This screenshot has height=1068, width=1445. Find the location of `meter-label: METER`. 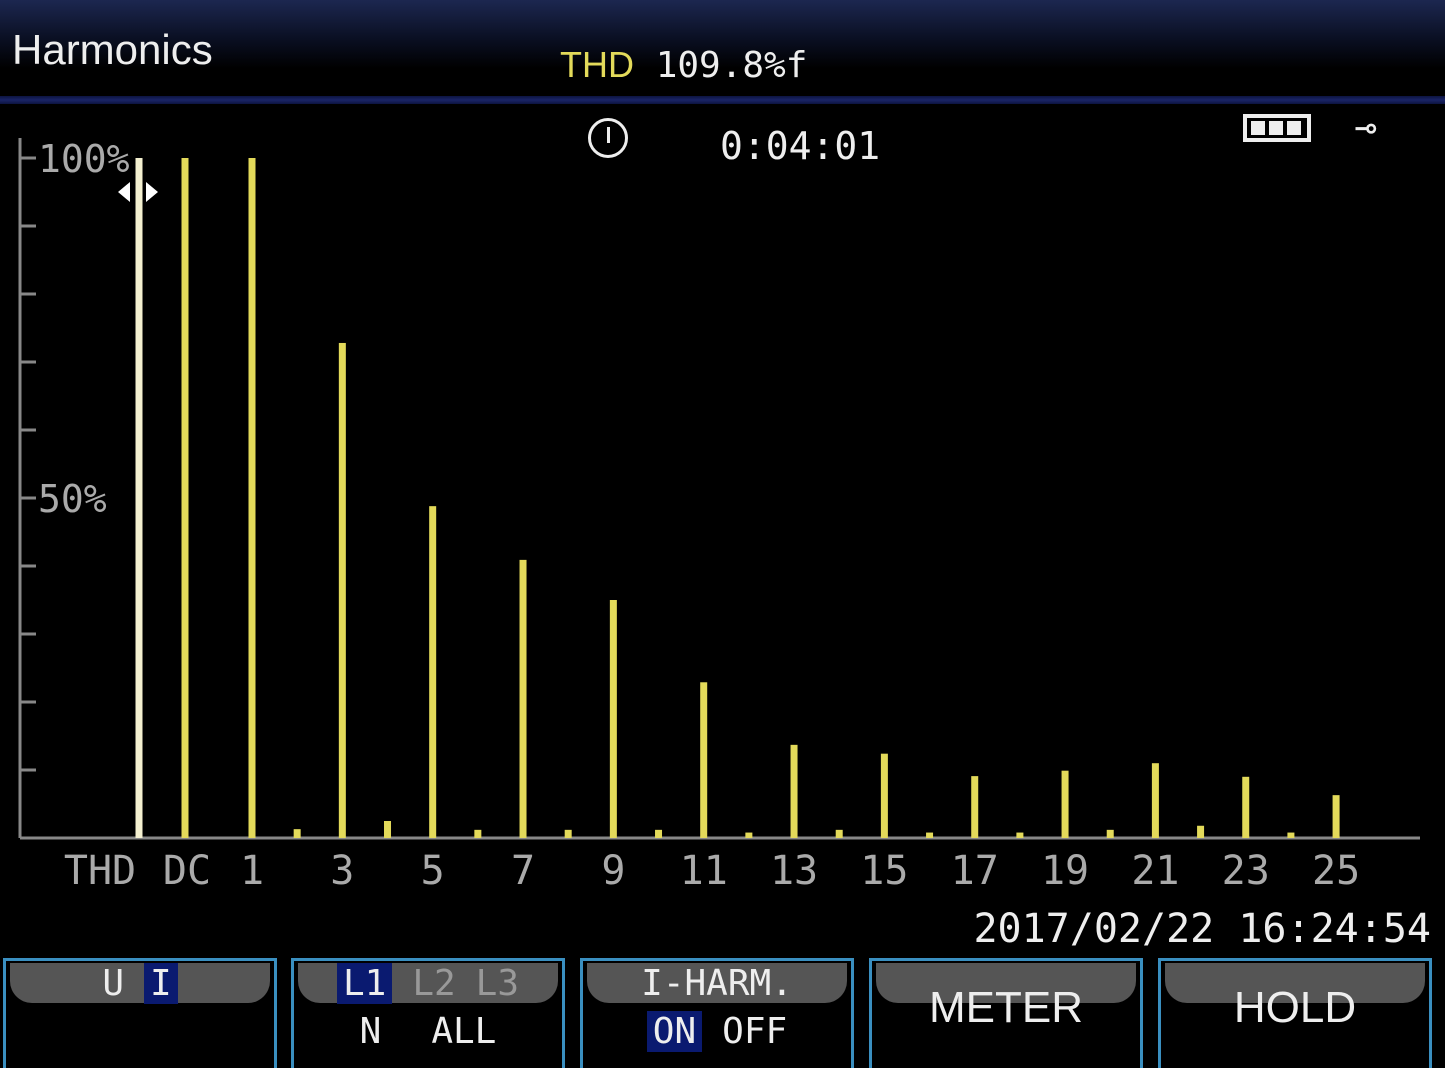

meter-label: METER is located at coordinates (1006, 1007).